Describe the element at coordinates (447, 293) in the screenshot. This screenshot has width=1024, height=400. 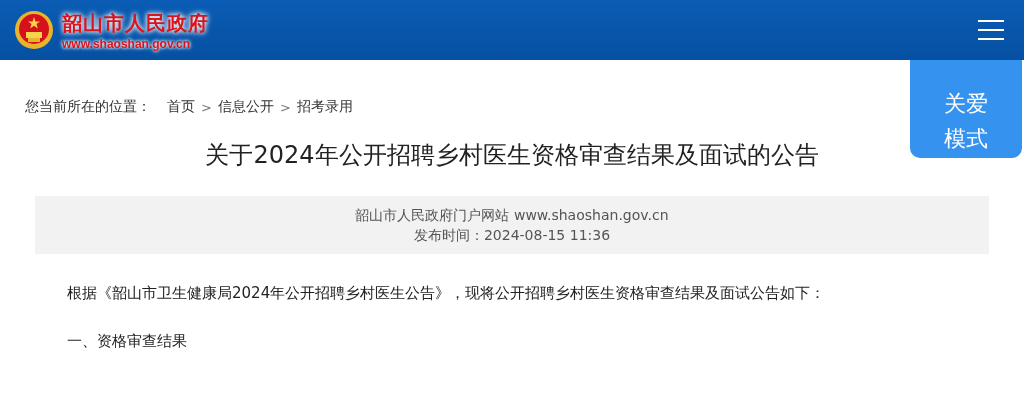
I see `article-paragraph: 根据《韶山市卫生健康局2024年公开招聘乡村医生公告》，现将公开招聘乡村医生资格审查结果及面试公告如下：` at that location.